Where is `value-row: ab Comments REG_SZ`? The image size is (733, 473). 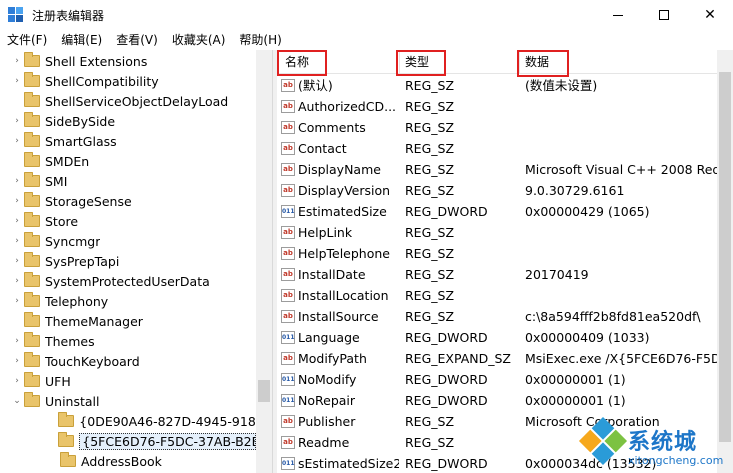 value-row: ab Comments REG_SZ is located at coordinates (497, 127).